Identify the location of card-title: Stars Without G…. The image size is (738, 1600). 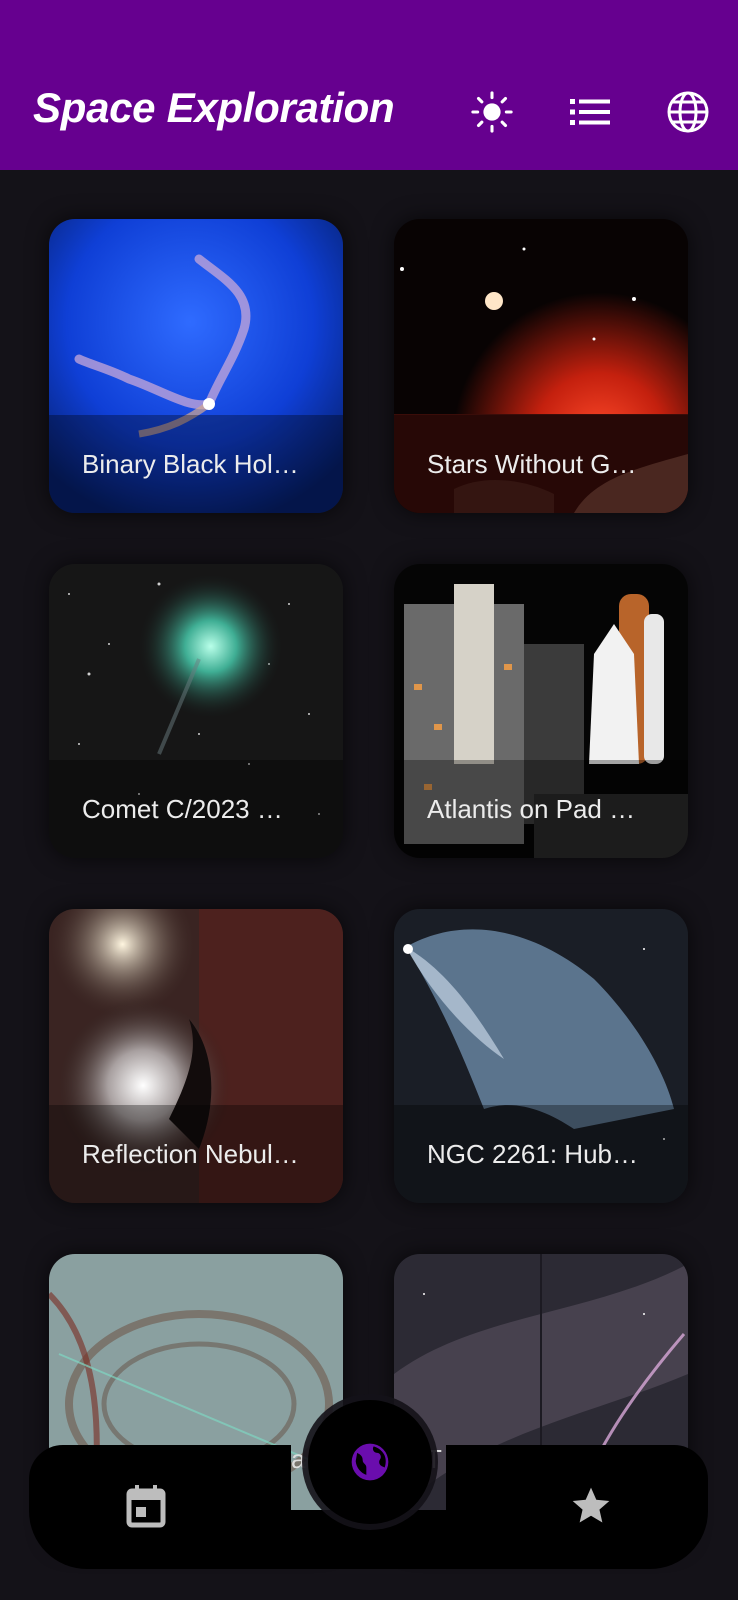
(532, 463).